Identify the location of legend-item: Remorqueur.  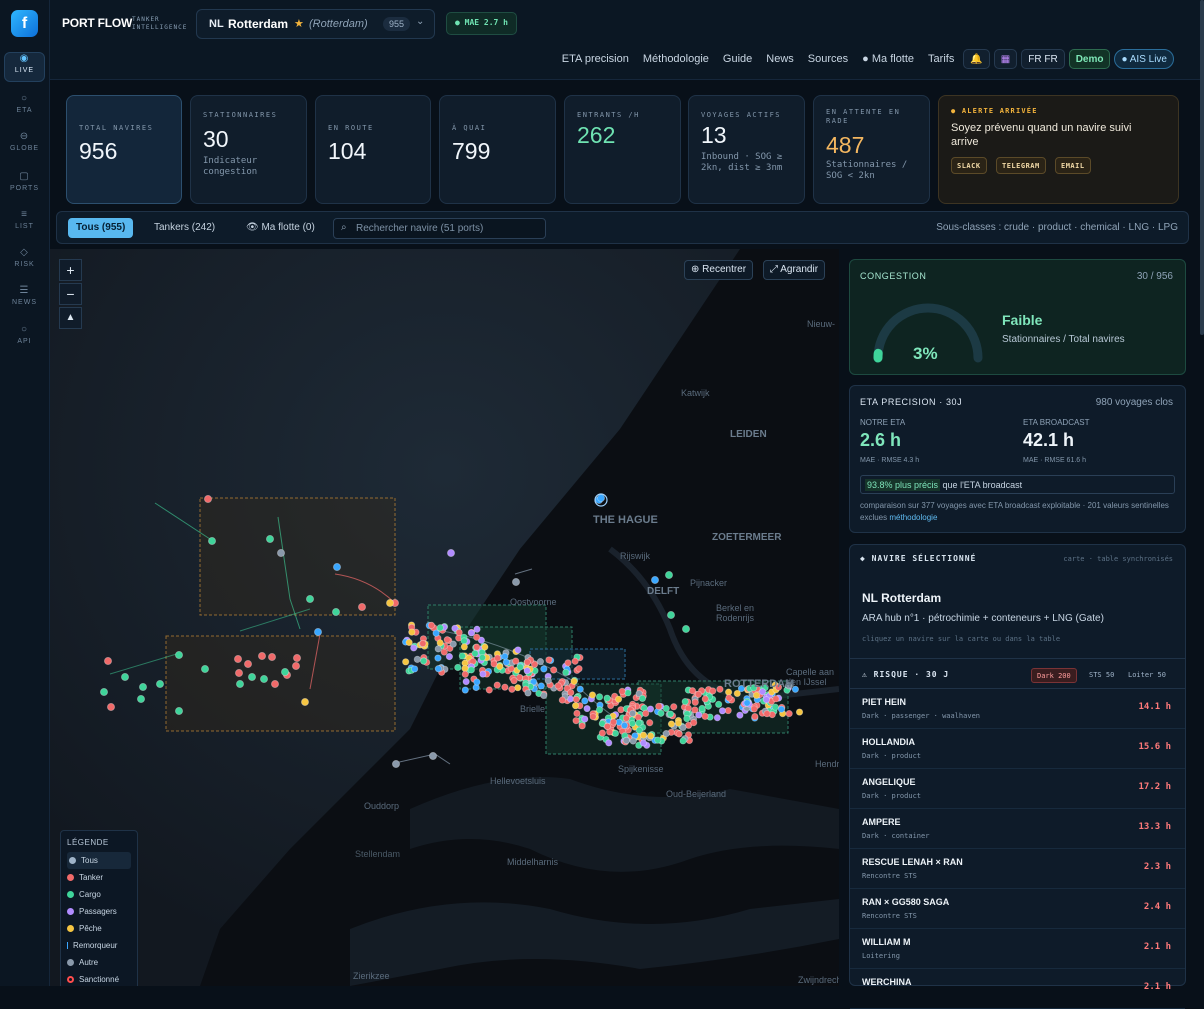
(99, 945).